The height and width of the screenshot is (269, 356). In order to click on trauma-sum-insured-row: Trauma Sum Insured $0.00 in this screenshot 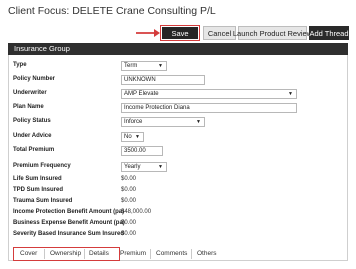, I will do `click(178, 202)`.